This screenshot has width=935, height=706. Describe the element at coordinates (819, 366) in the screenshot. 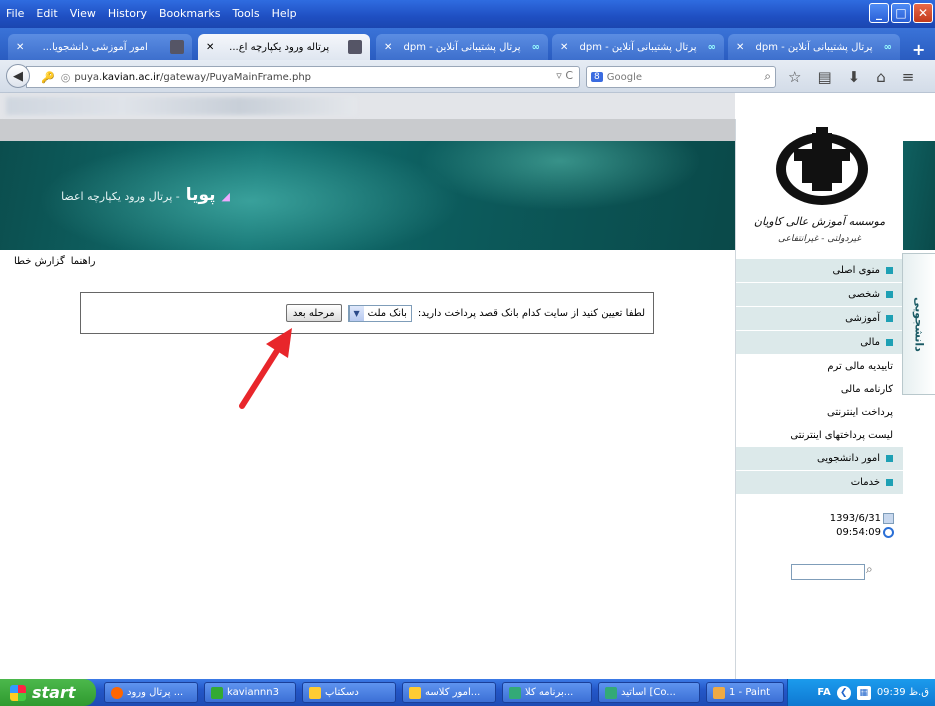

I see `sidebar-item-term-approval: تاییدیه مالی ترم` at that location.